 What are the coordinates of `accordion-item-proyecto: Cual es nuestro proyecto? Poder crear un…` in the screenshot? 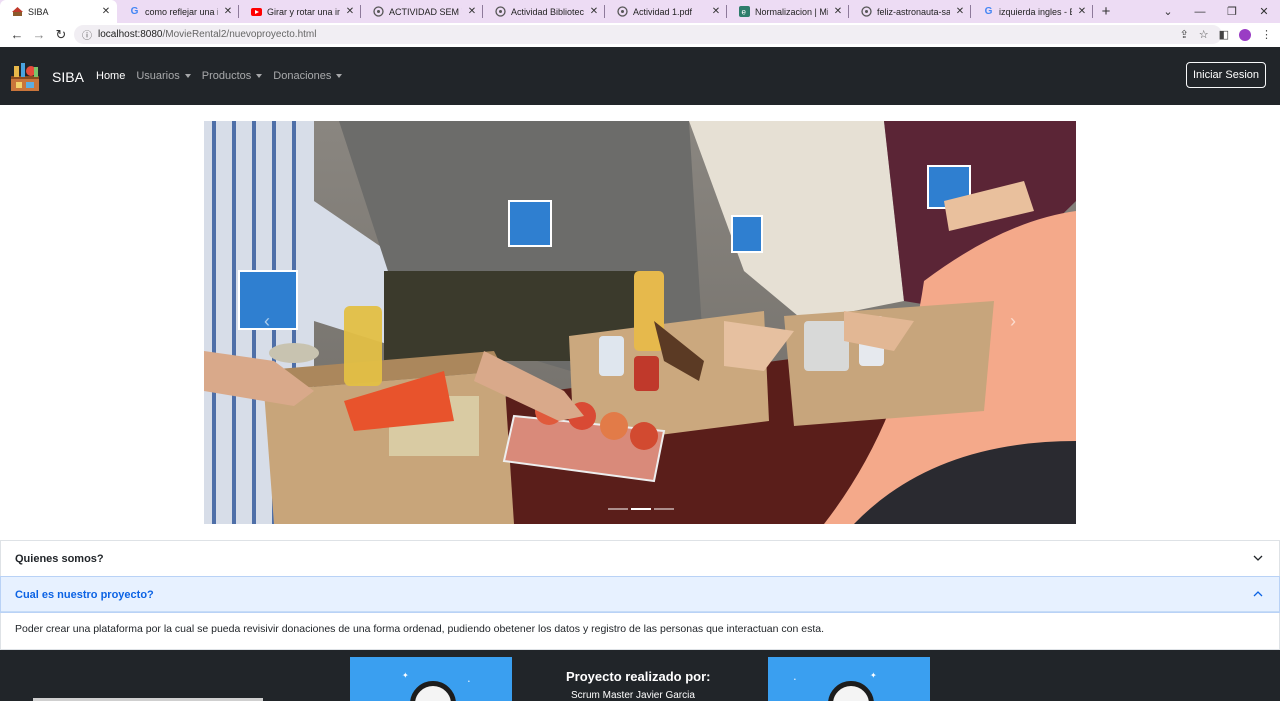 It's located at (640, 613).